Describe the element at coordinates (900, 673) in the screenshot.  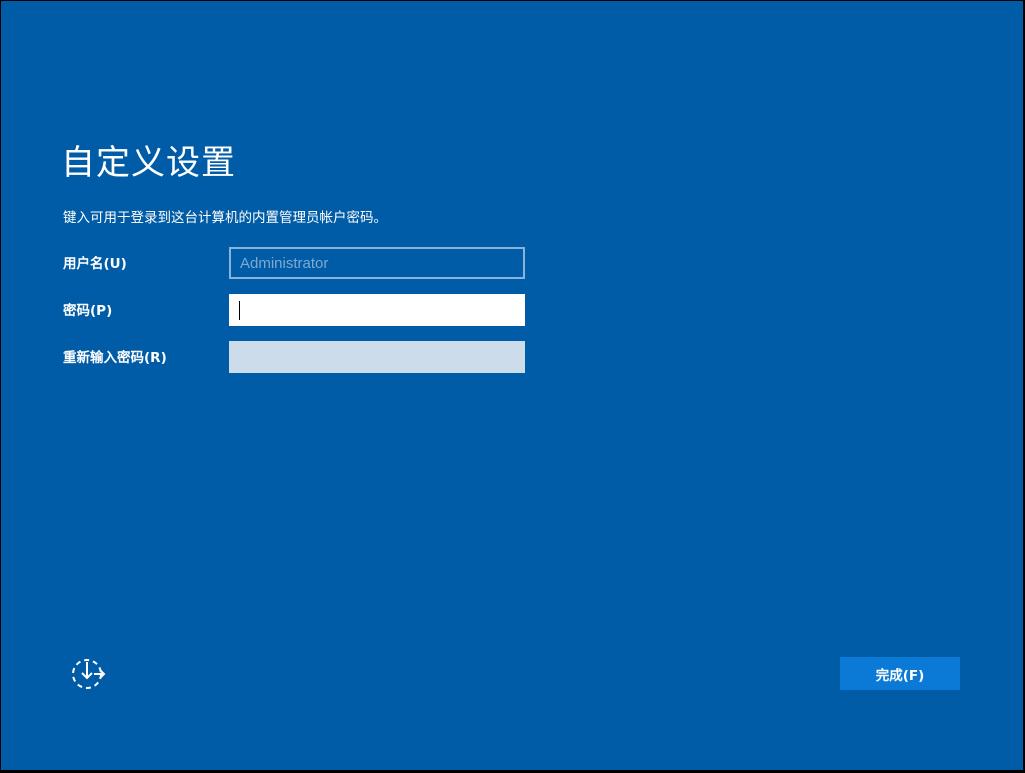
I see `finish-button: 完成(F)` at that location.